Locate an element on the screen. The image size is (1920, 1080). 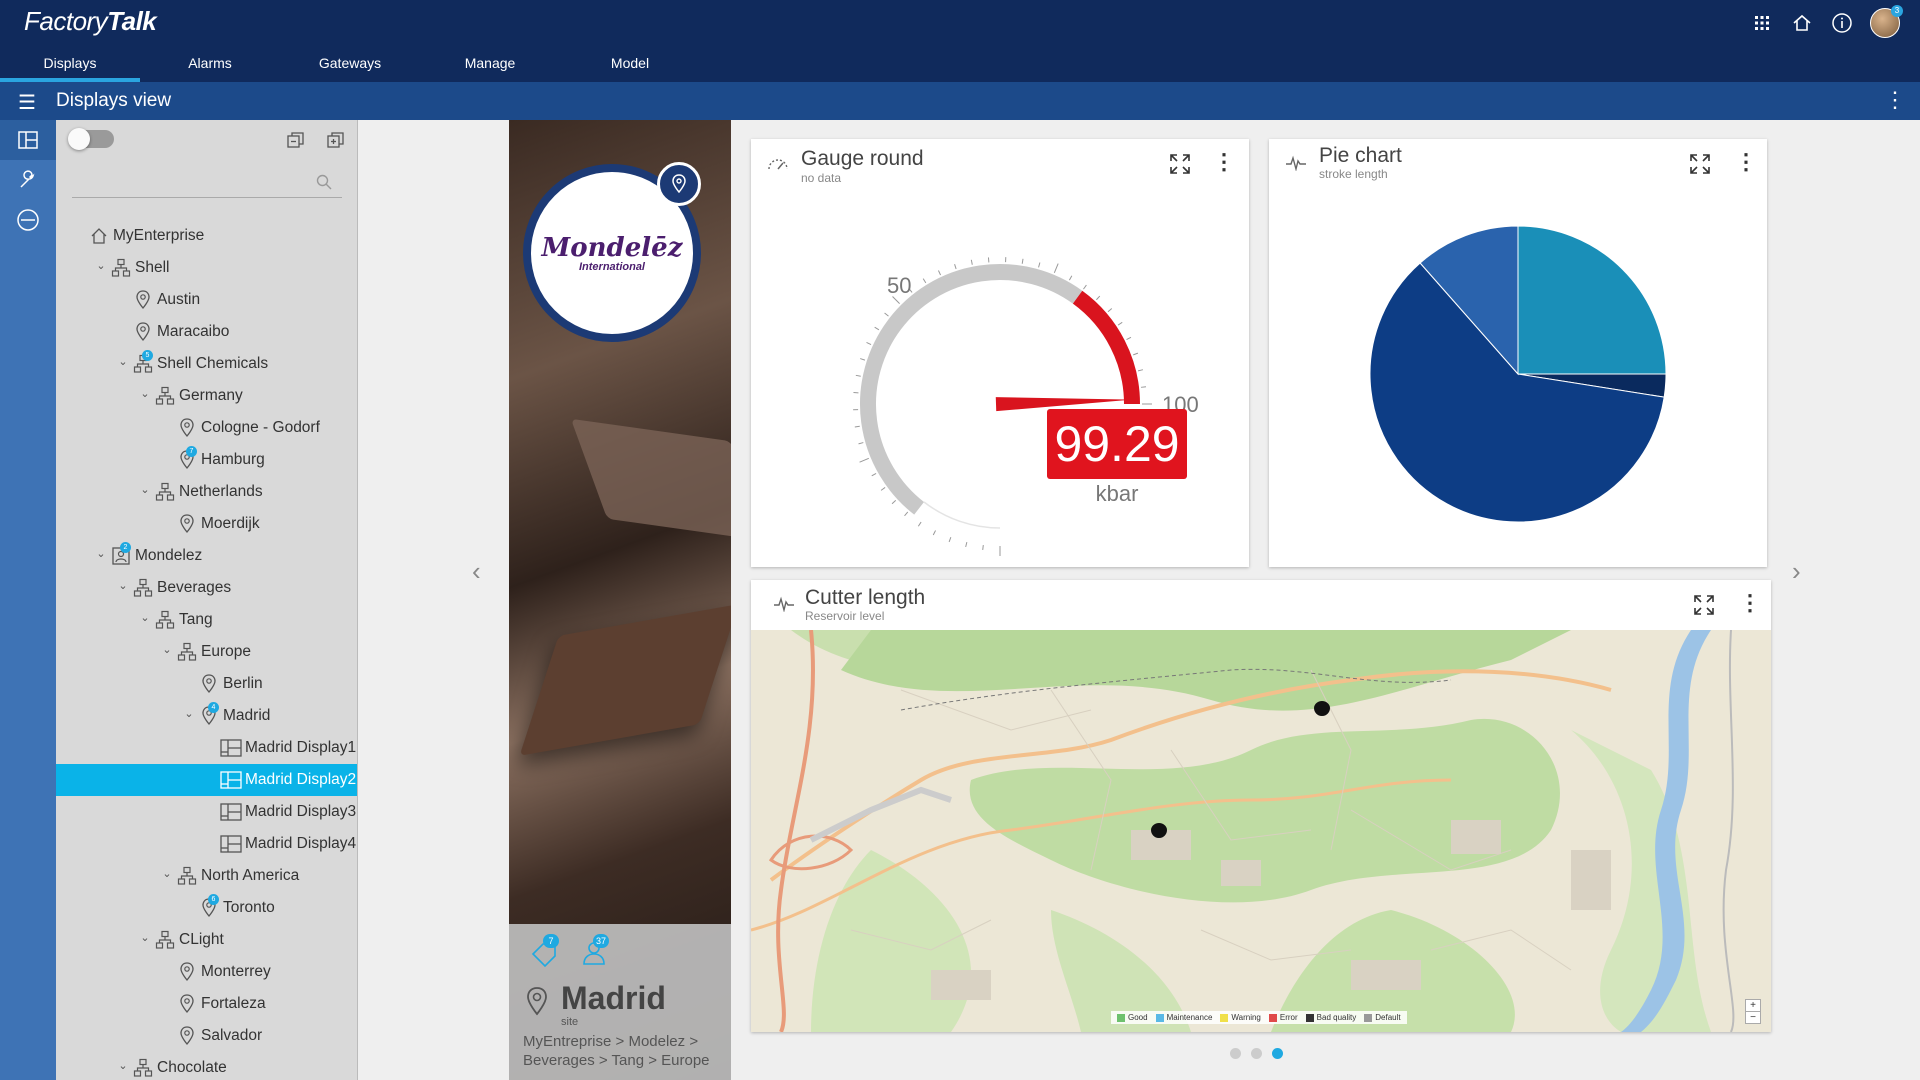
nav-tab-manage: Manage is located at coordinates (490, 67).